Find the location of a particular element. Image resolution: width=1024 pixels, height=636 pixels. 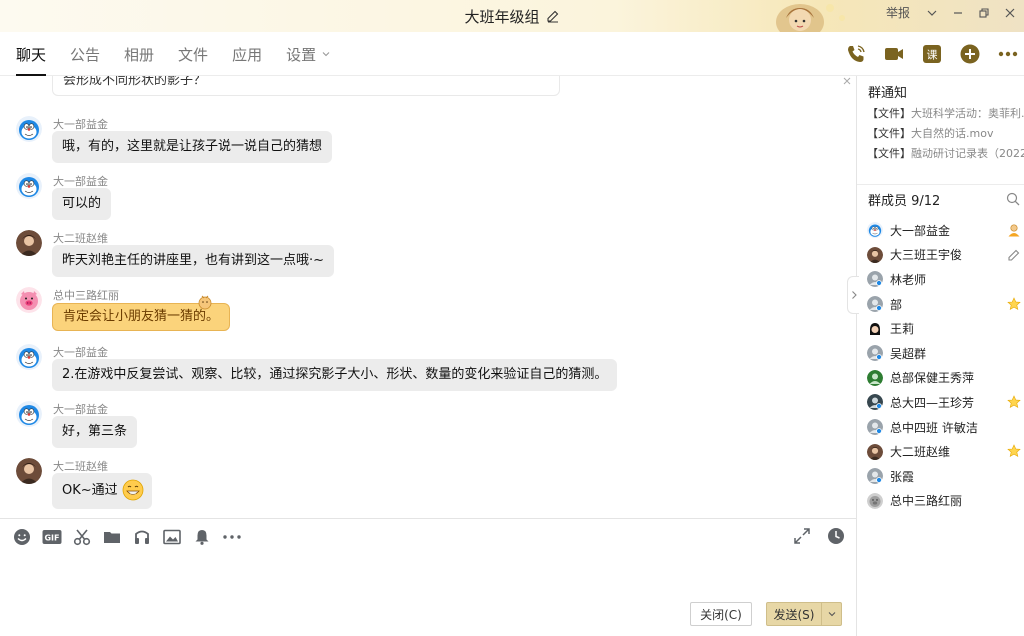

gif-icon-label: GIF is located at coordinates (51, 538).